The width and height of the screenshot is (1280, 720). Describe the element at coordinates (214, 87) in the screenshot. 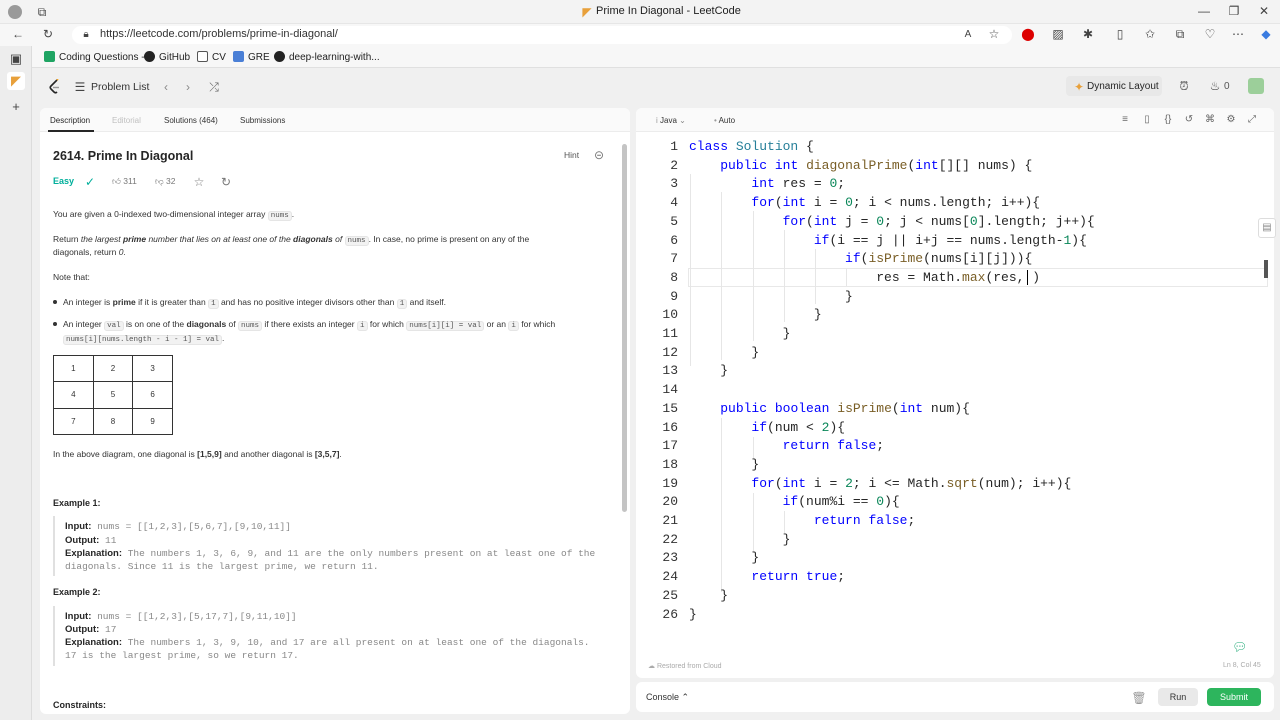

I see `shuffle-icon: ⤮` at that location.